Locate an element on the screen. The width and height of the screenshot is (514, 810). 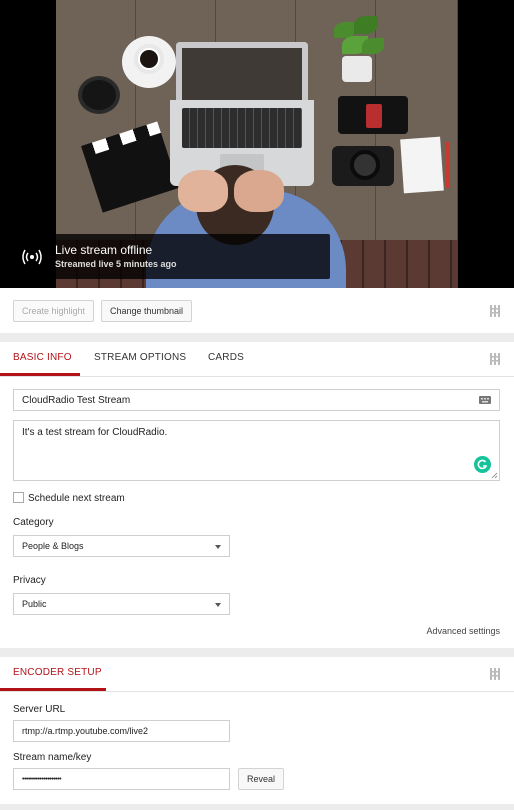
stream-status-subtitle: Streamed live 5 minutes ago is located at coordinates (116, 264).